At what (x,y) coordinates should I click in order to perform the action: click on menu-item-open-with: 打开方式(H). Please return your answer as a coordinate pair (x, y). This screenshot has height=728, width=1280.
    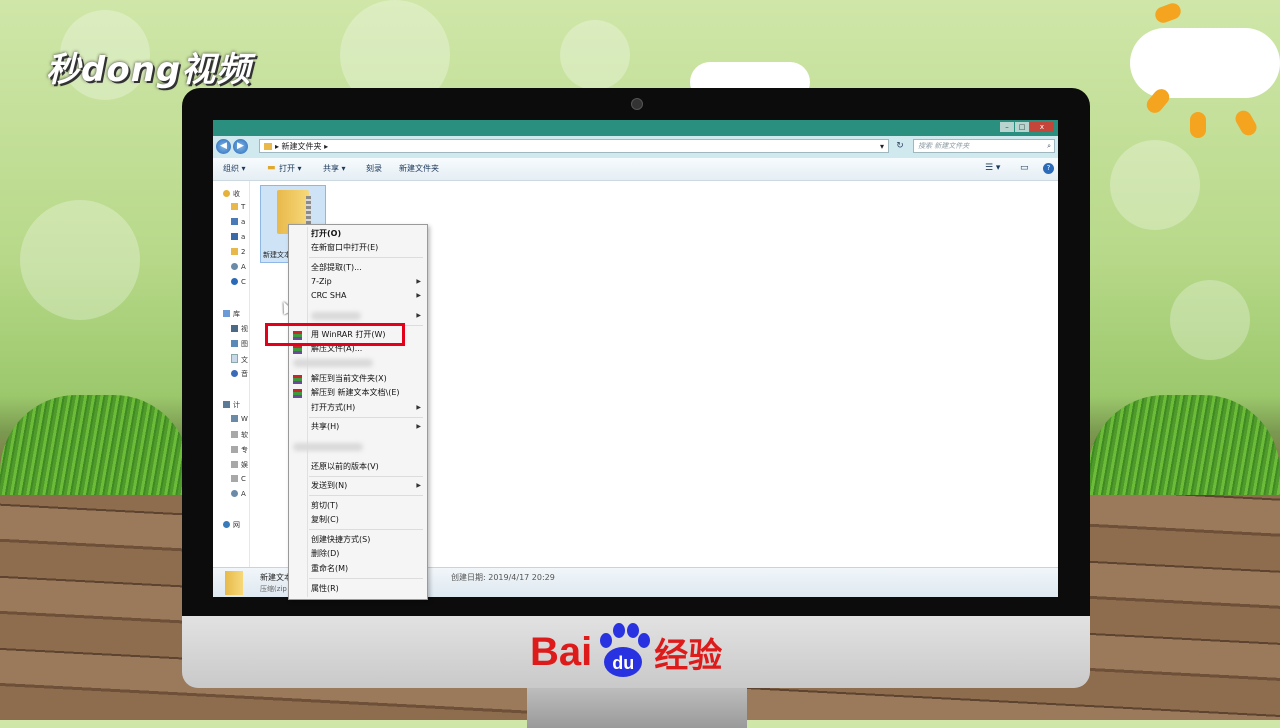
    Looking at the image, I should click on (333, 408).